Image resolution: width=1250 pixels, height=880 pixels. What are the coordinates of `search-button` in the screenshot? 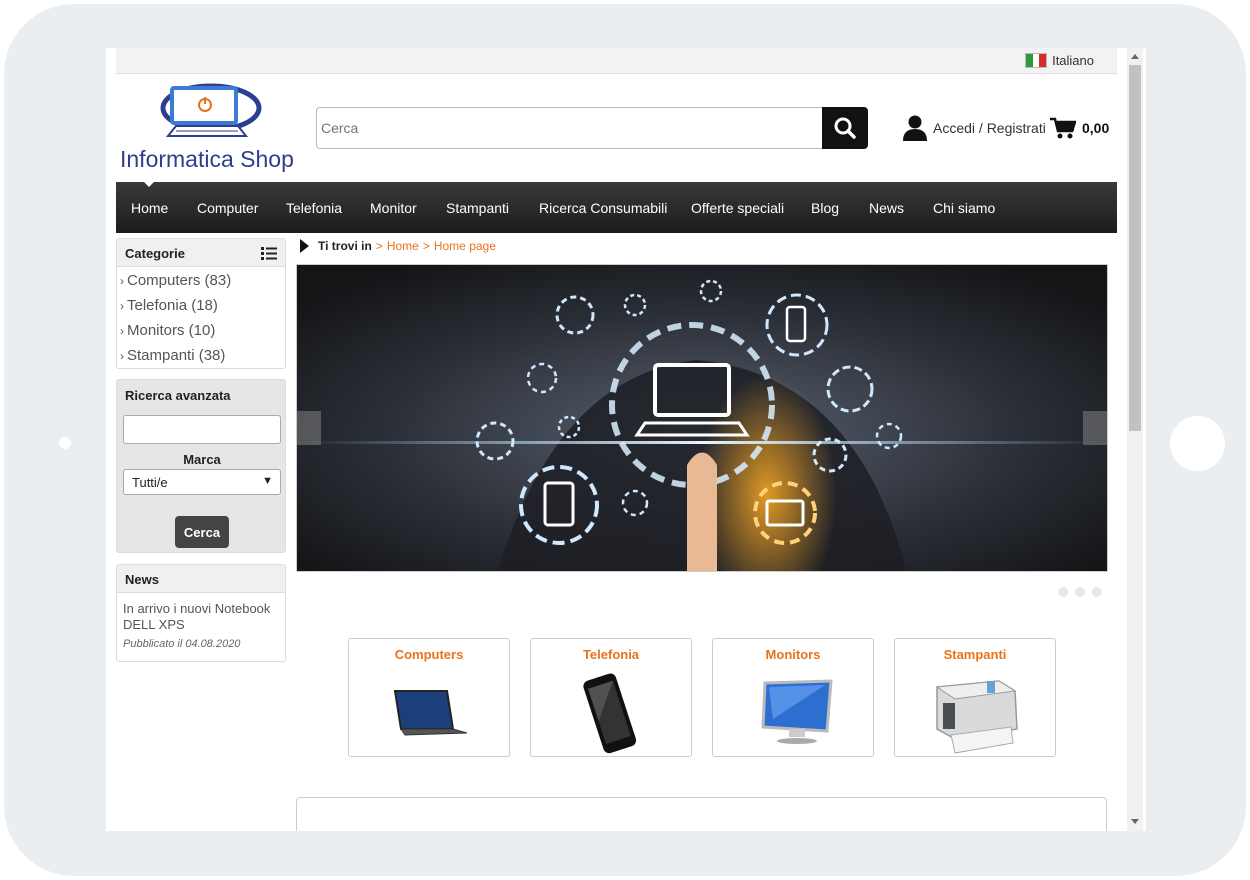 It's located at (845, 128).